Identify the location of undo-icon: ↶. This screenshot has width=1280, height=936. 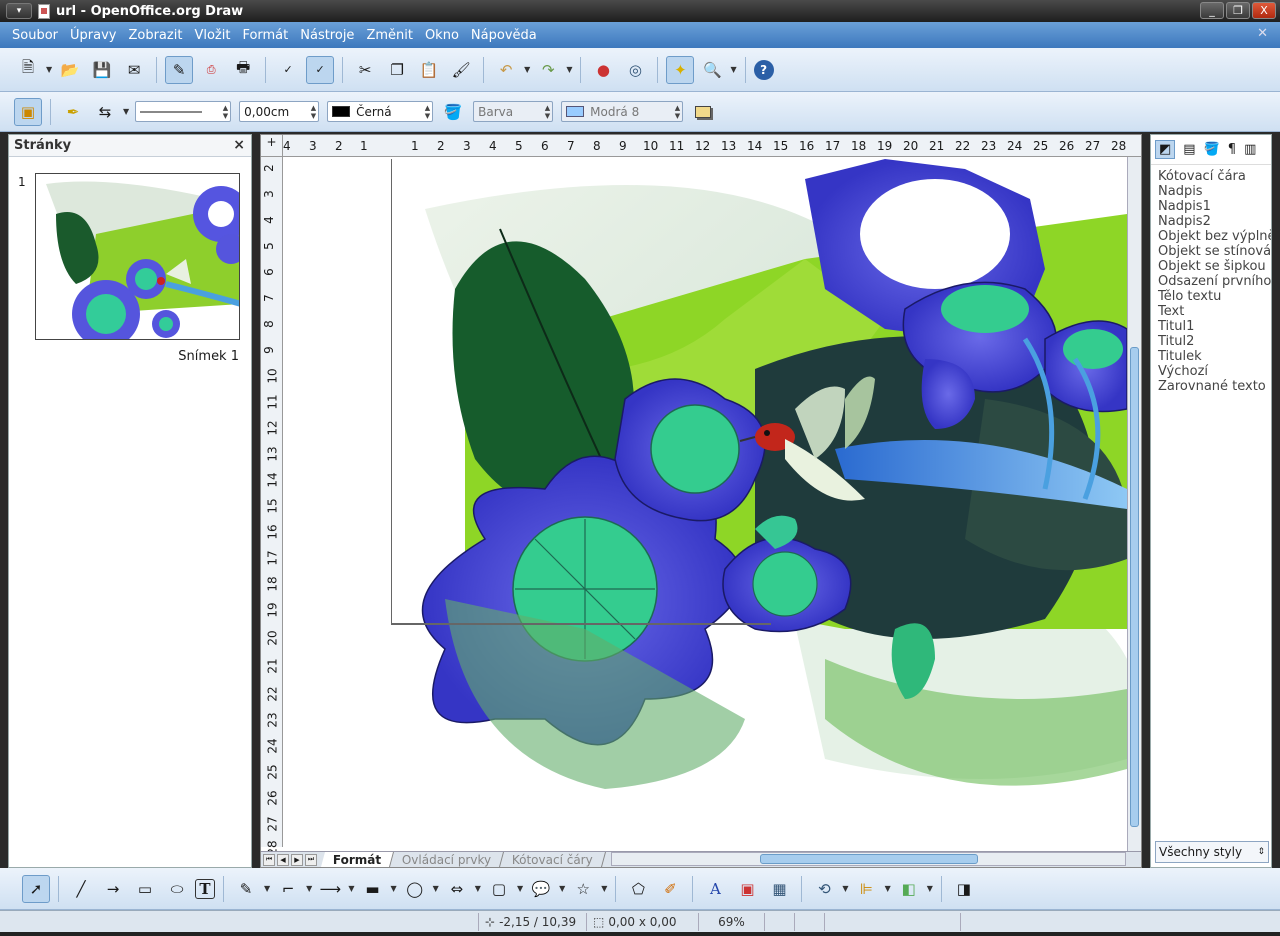
(506, 70).